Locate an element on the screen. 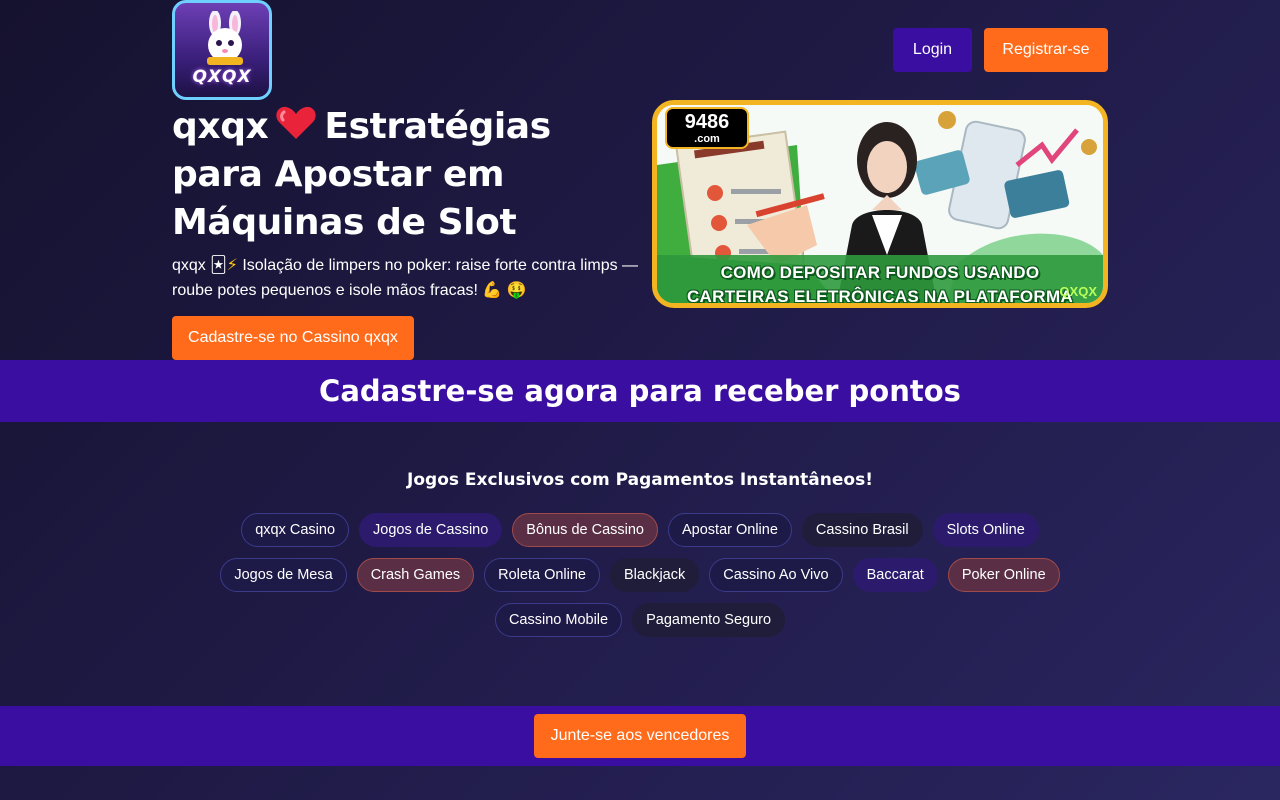 Image resolution: width=1280 pixels, height=800 pixels. register-button: Registrar-se is located at coordinates (1046, 50).